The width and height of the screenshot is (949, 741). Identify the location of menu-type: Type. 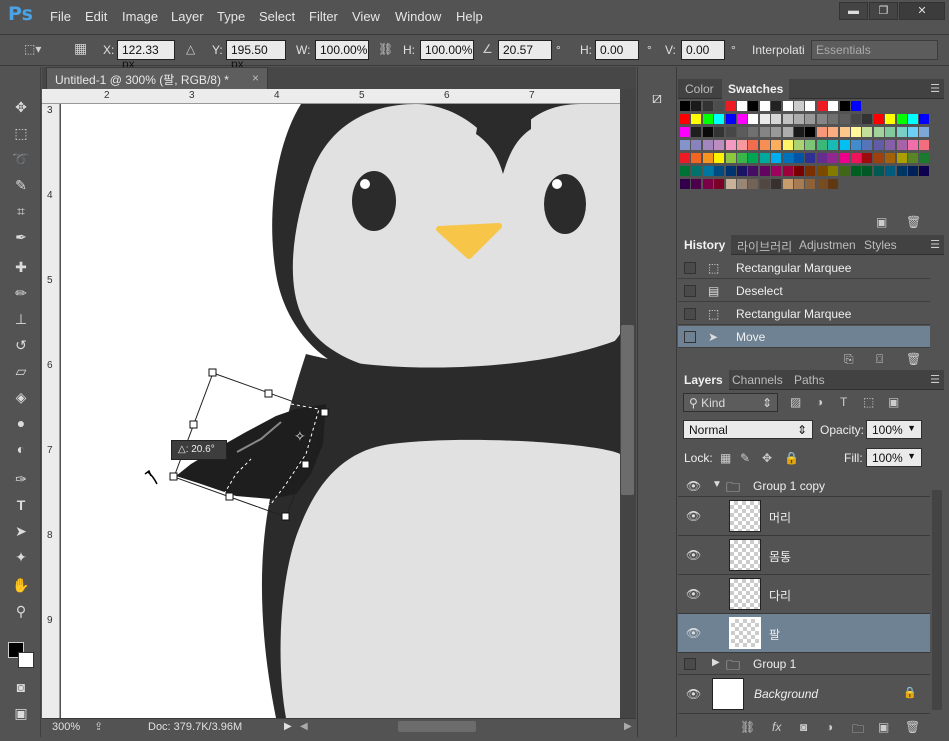
(231, 16).